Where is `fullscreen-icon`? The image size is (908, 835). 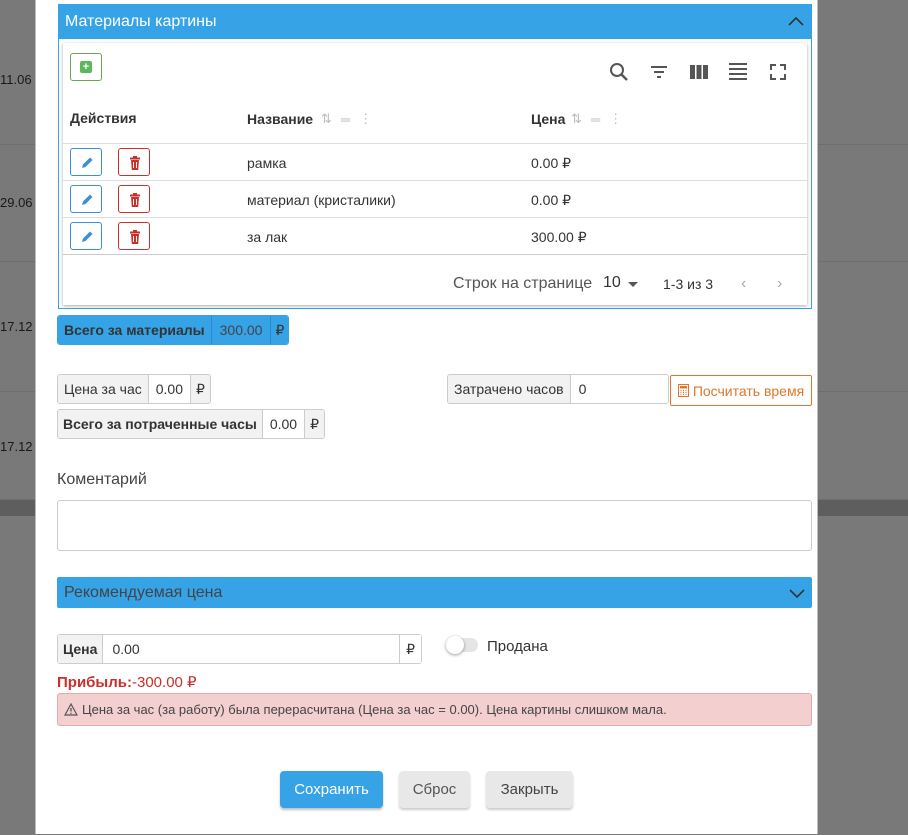 fullscreen-icon is located at coordinates (778, 72).